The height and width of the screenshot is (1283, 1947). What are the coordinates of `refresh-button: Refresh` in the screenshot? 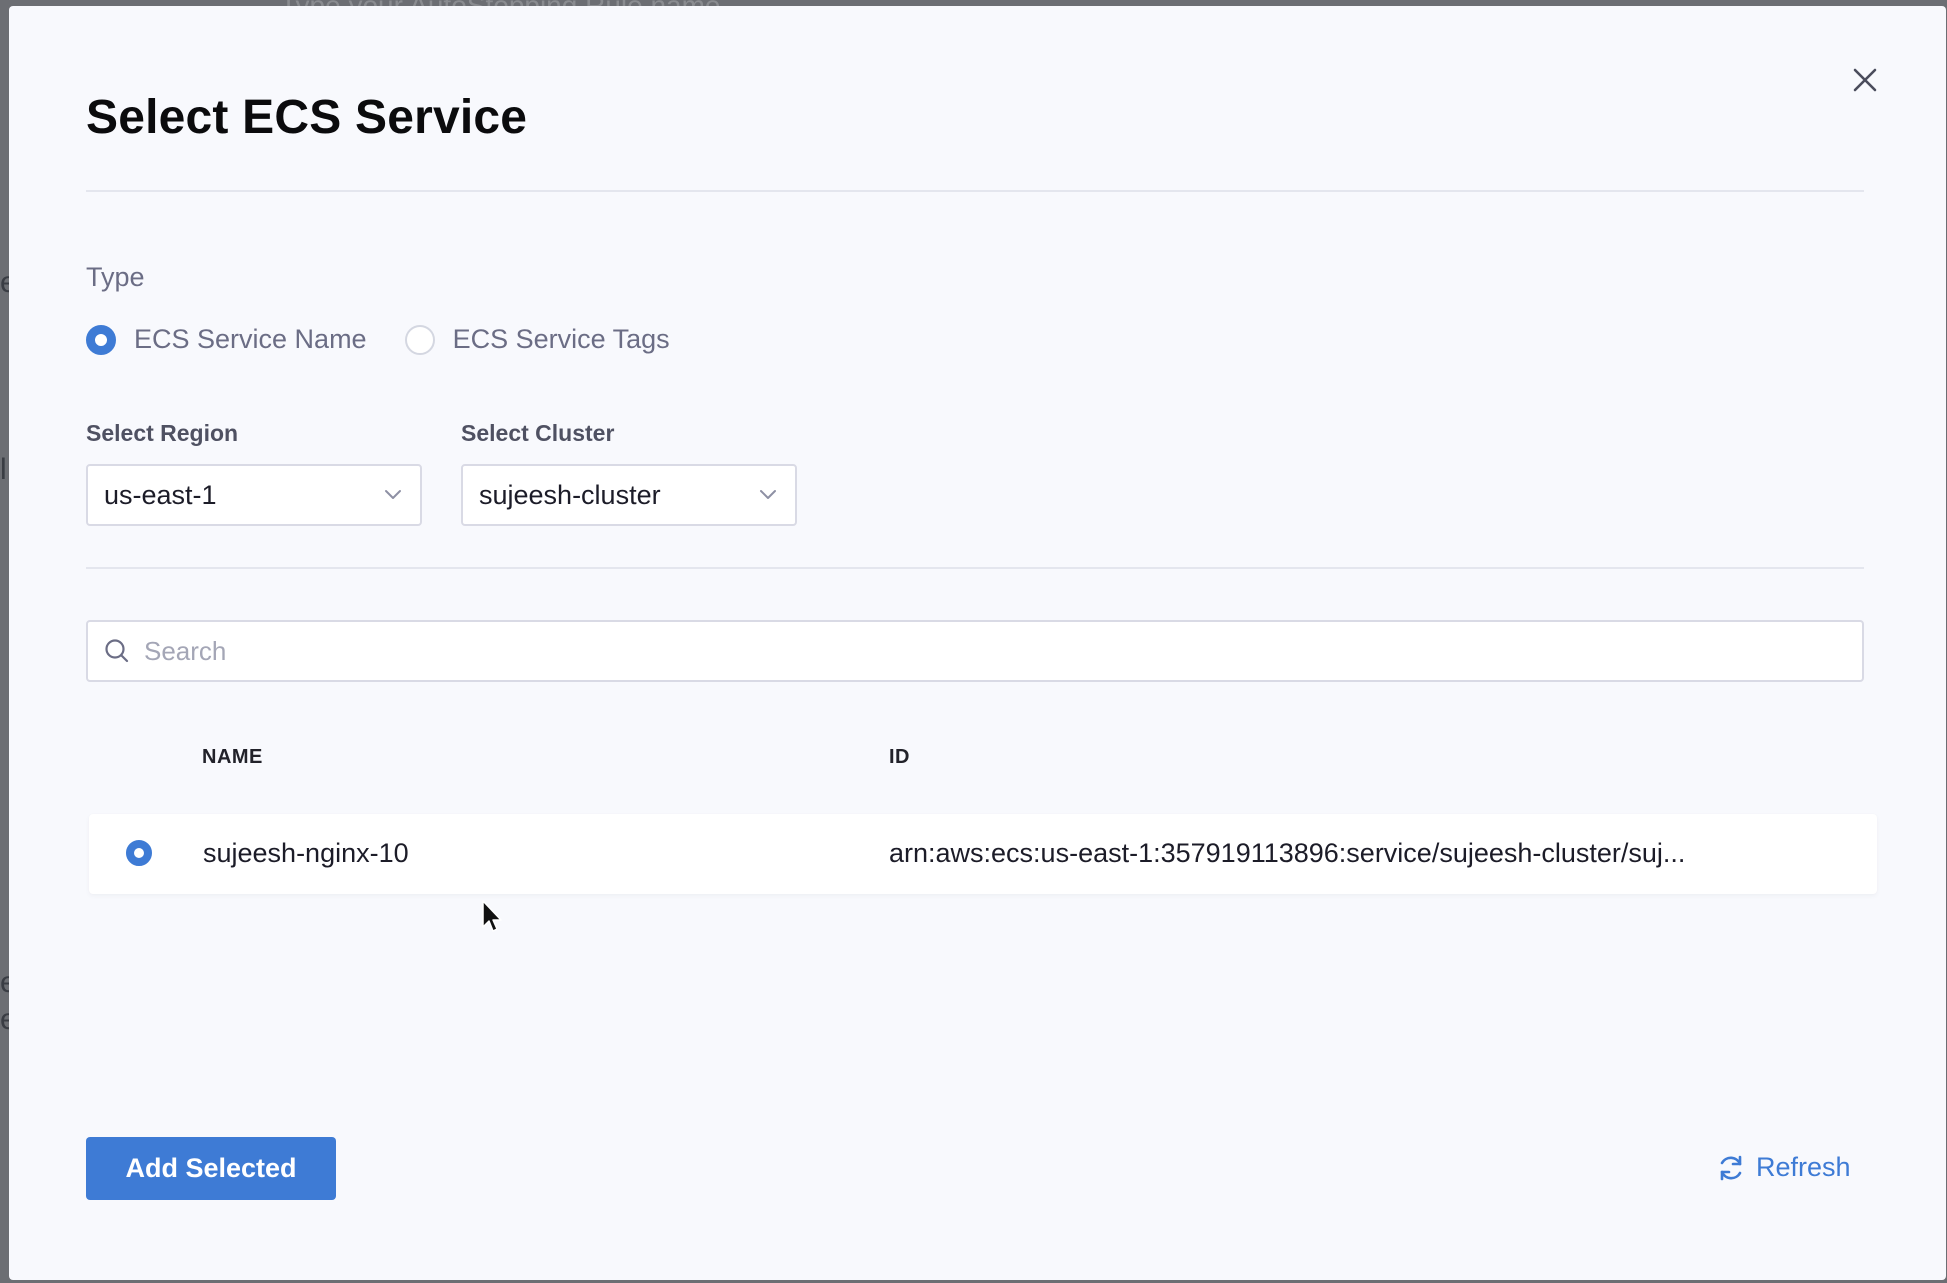 It's located at (1783, 1167).